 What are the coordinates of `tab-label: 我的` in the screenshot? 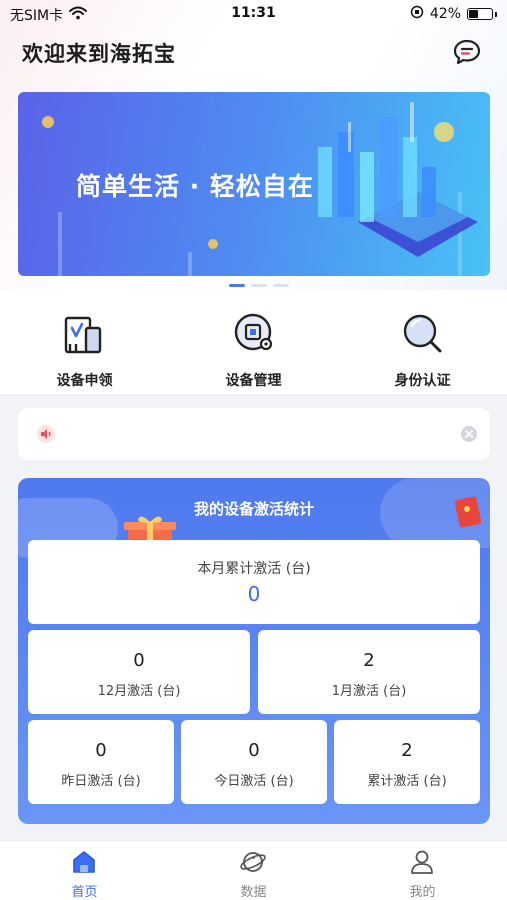 It's located at (422, 892).